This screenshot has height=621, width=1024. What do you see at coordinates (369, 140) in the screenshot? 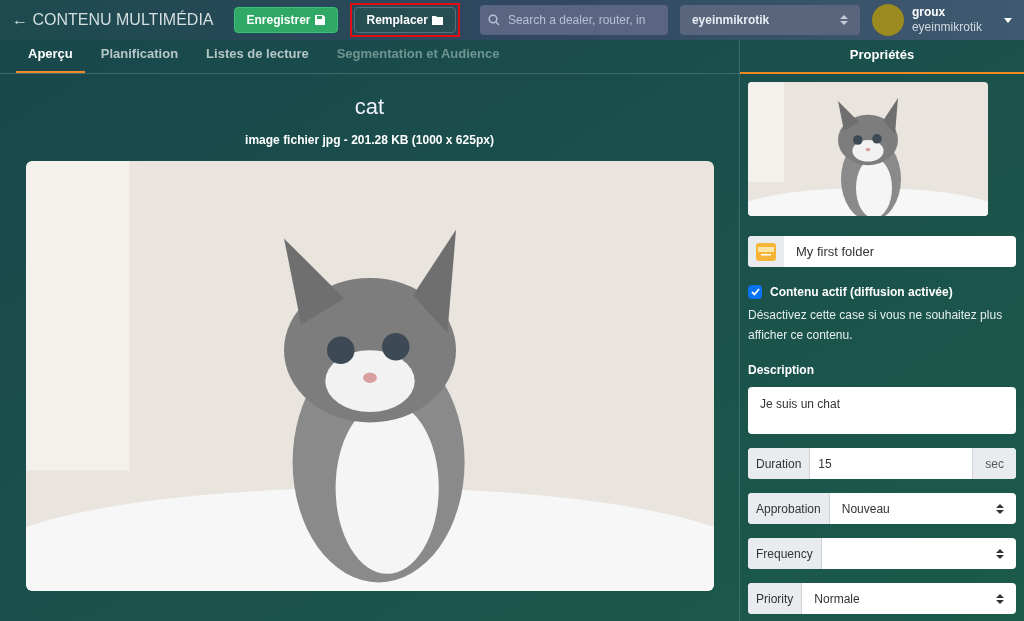
I see `file-info: image fichier jpg - 201.28 KB (1000 x 625px)` at bounding box center [369, 140].